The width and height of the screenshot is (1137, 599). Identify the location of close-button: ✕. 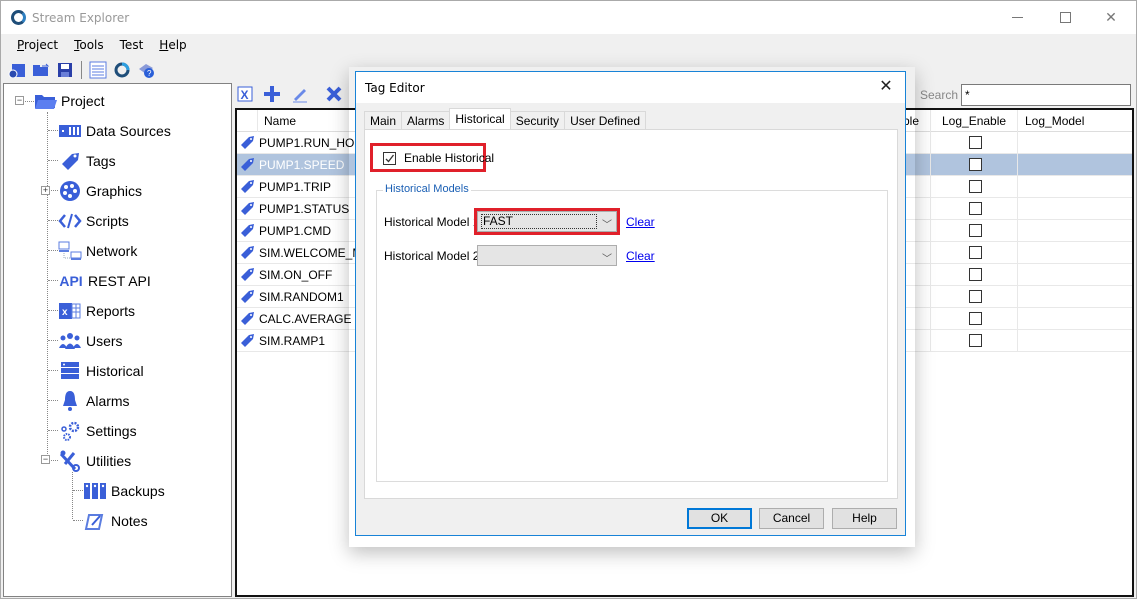
(1111, 17).